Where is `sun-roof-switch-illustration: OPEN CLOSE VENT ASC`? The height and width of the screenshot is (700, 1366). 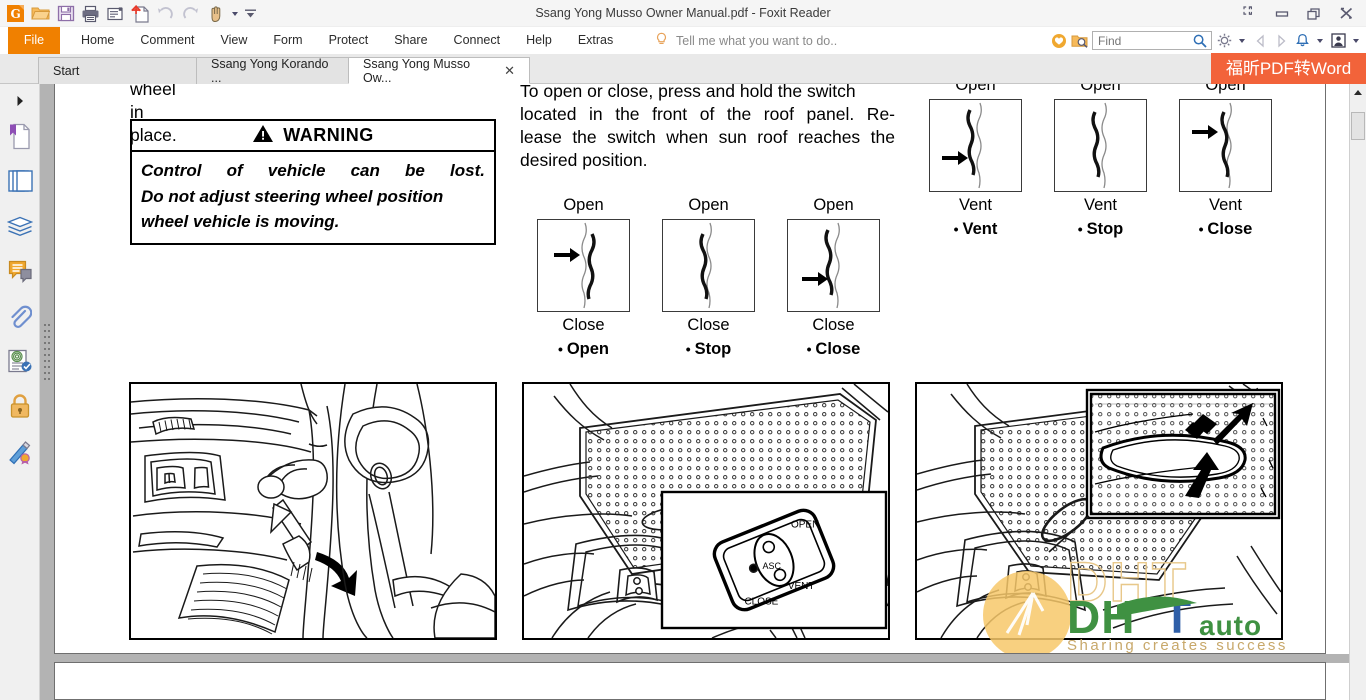
sun-roof-switch-illustration: OPEN CLOSE VENT ASC is located at coordinates (706, 511).